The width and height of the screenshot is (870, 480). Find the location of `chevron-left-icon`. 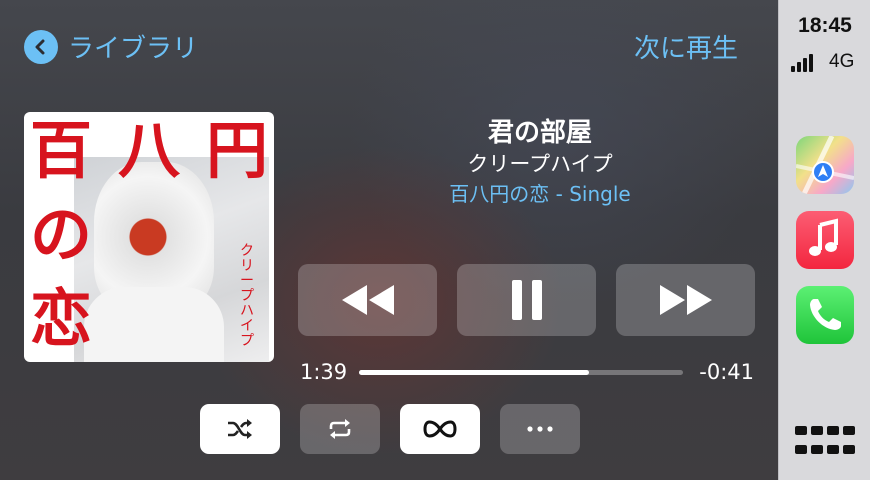

chevron-left-icon is located at coordinates (41, 46).